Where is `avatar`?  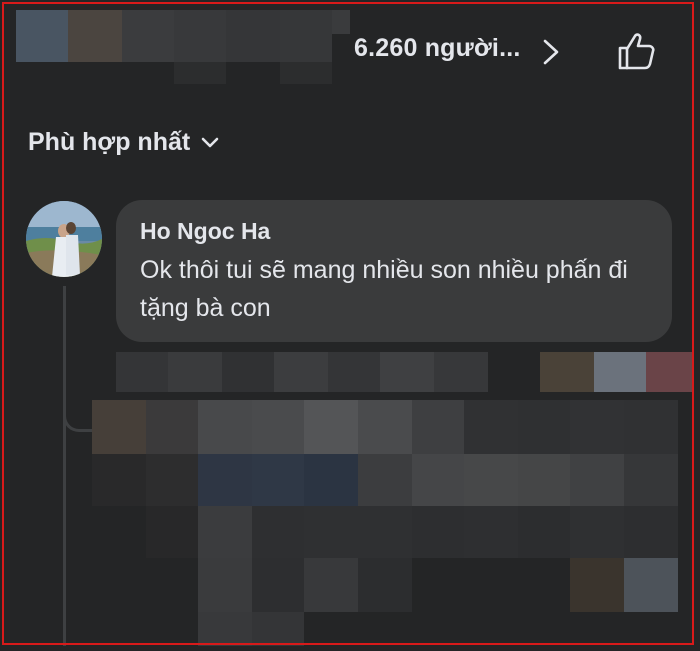 avatar is located at coordinates (64, 239).